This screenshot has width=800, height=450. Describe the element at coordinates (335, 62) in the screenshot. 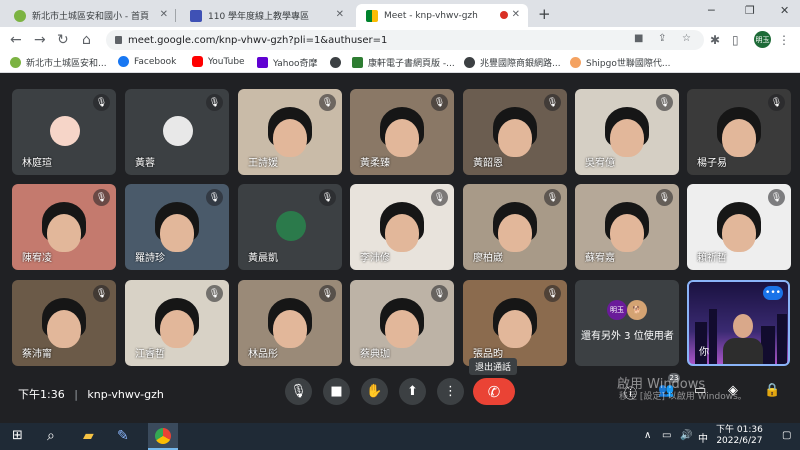

I see `globe-icon` at that location.